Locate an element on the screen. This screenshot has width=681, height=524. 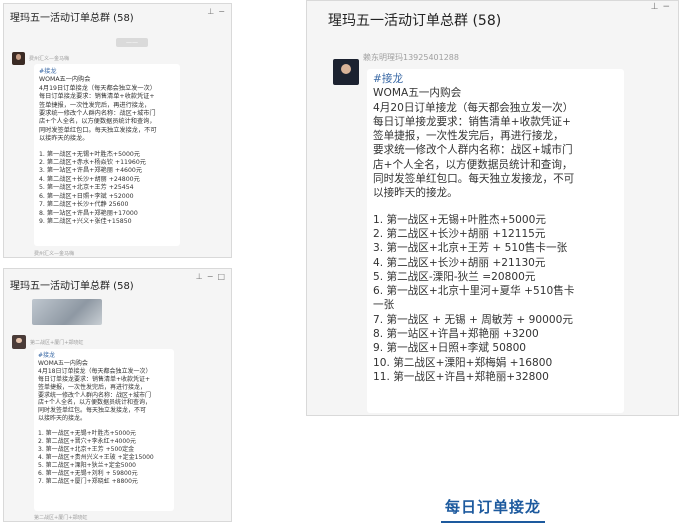
sender-name: 赖东明瑆玛13925401288 is located at coordinates (411, 57).